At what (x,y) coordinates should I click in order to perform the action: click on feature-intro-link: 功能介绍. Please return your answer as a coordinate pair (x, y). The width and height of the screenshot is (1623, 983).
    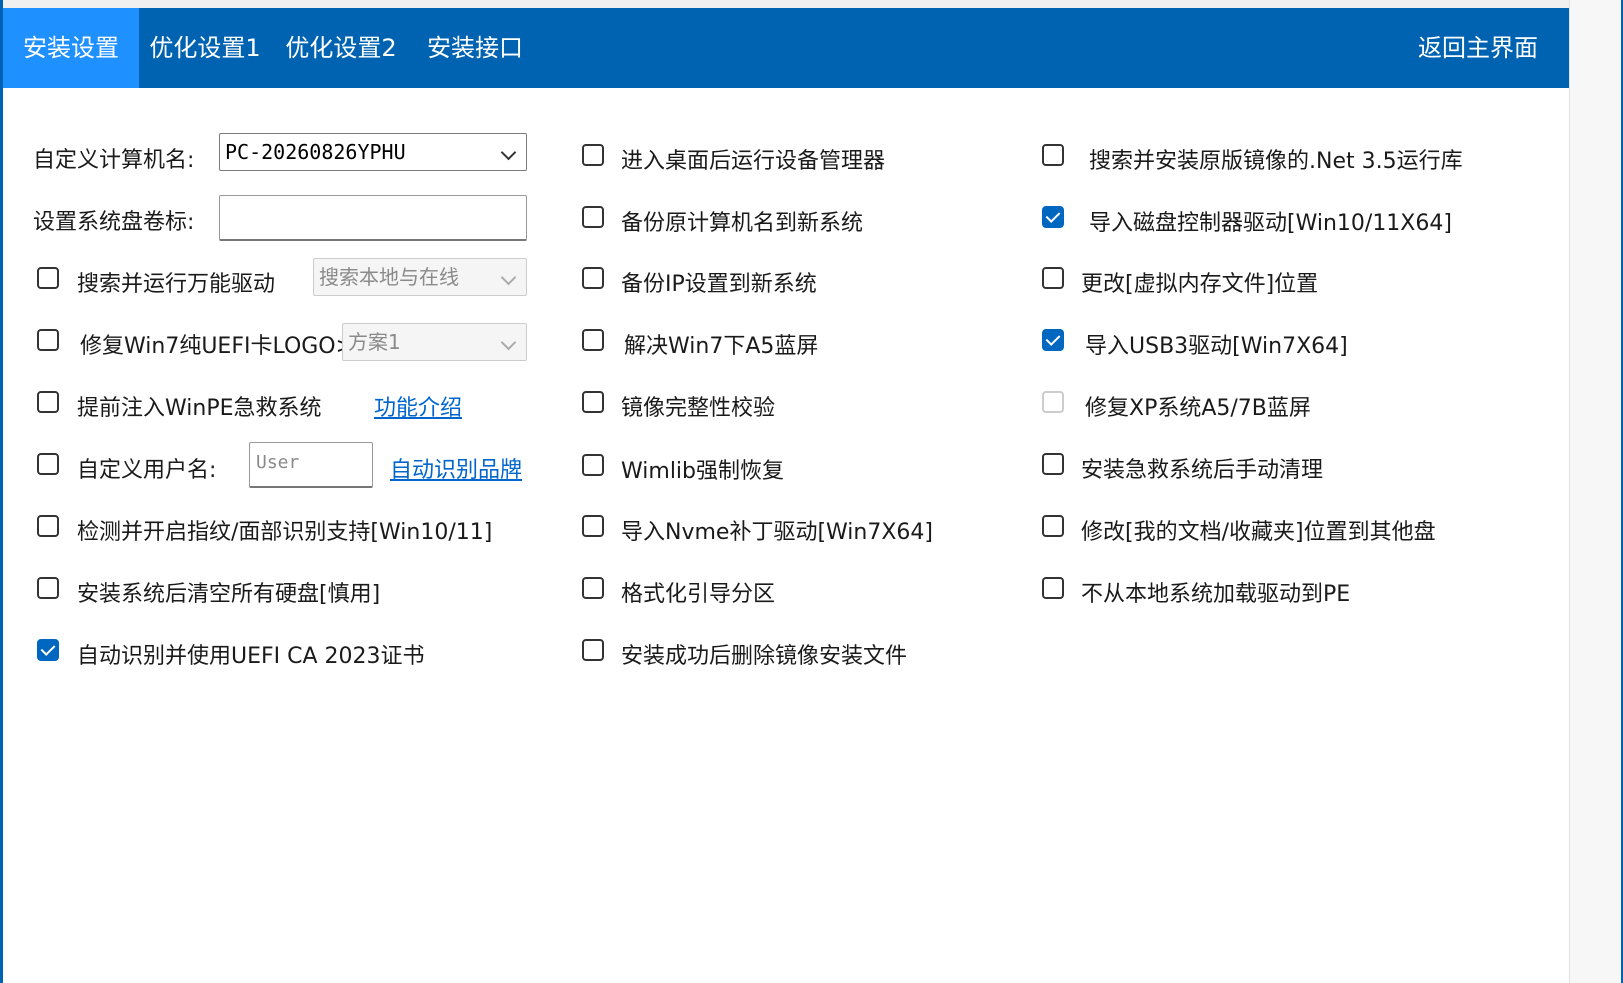
    Looking at the image, I should click on (418, 406).